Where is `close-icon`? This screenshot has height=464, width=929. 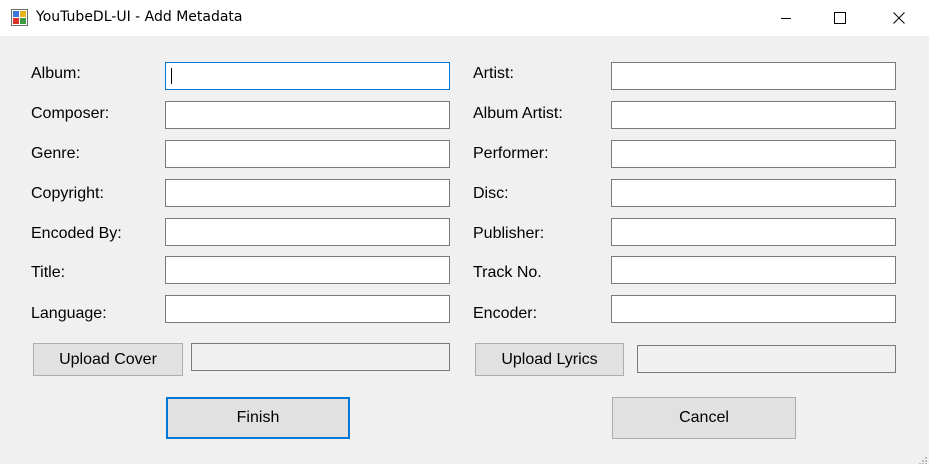
close-icon is located at coordinates (899, 18).